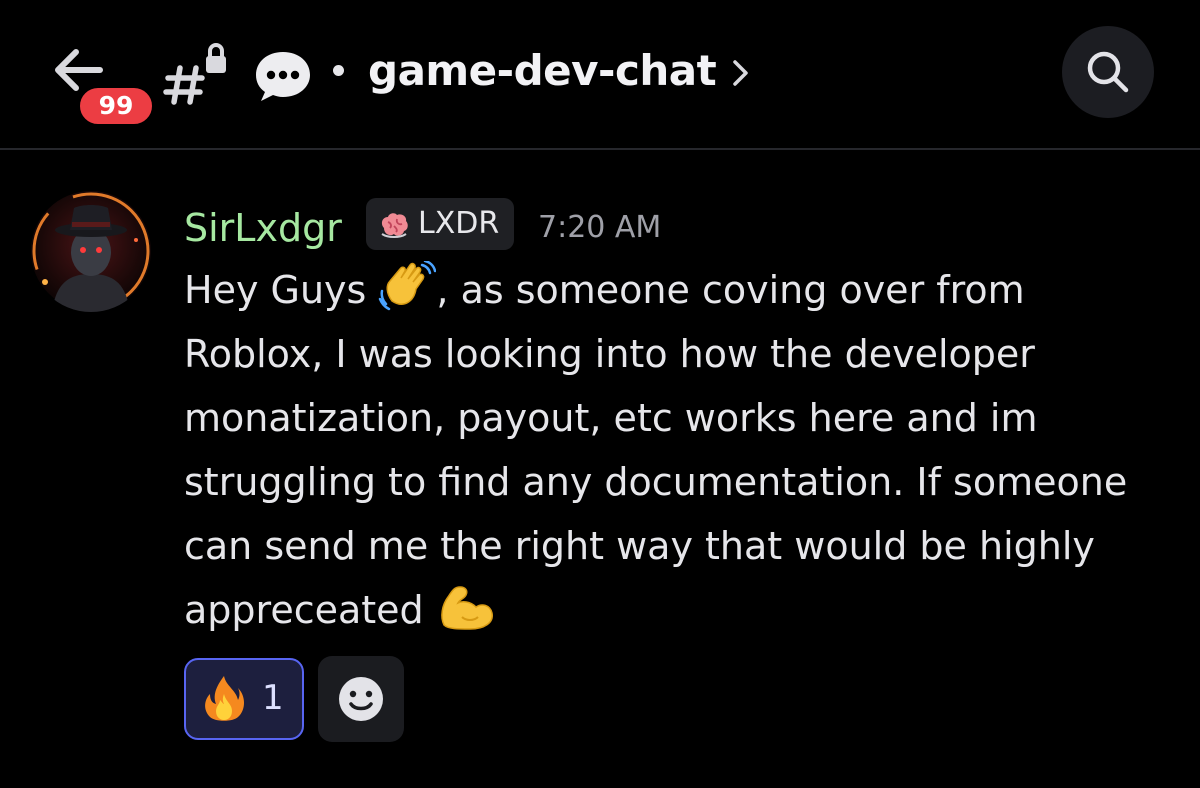 The height and width of the screenshot is (788, 1200). I want to click on reaction-count: 1, so click(273, 698).